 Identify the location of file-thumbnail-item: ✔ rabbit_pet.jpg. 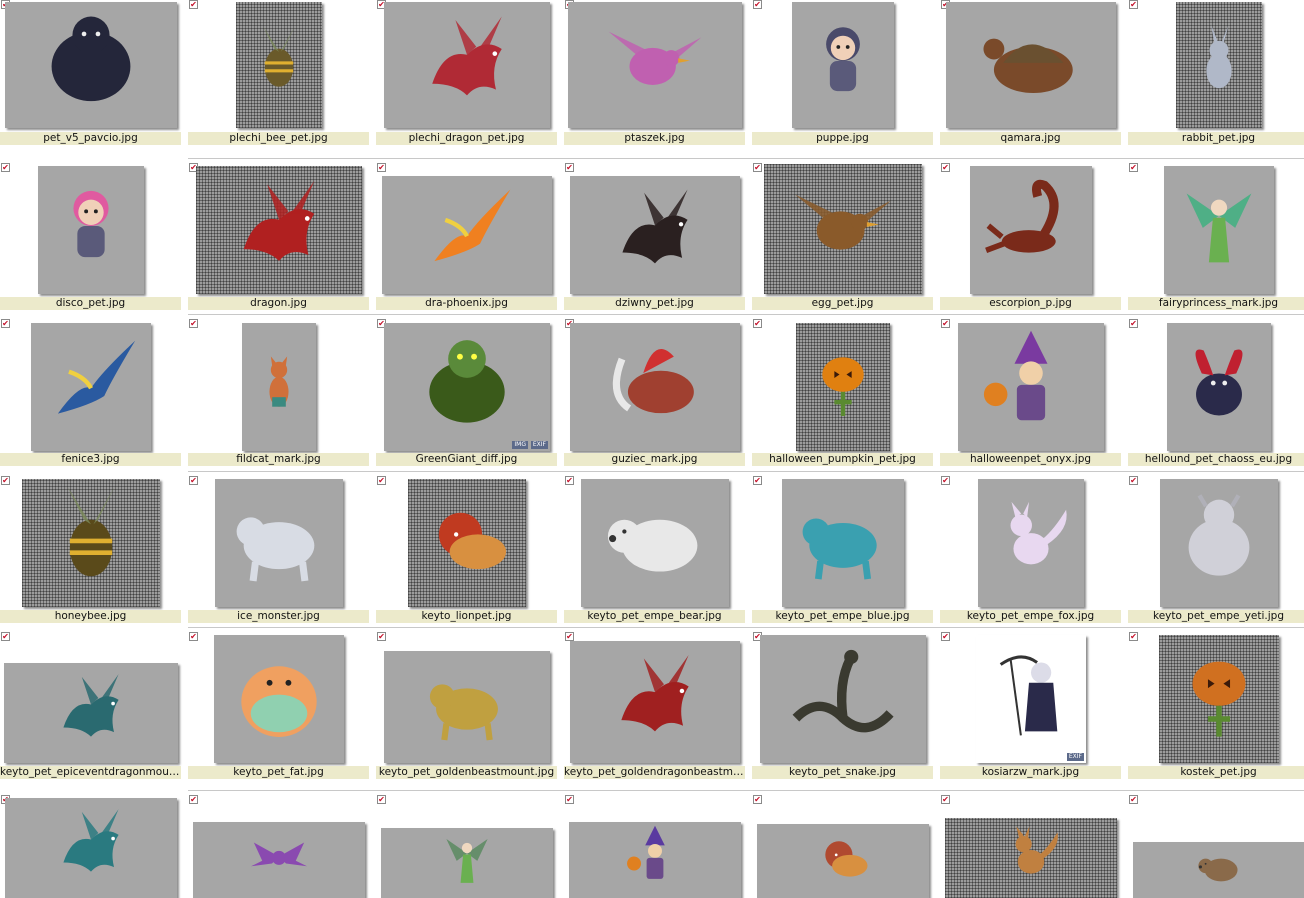
(1216, 72).